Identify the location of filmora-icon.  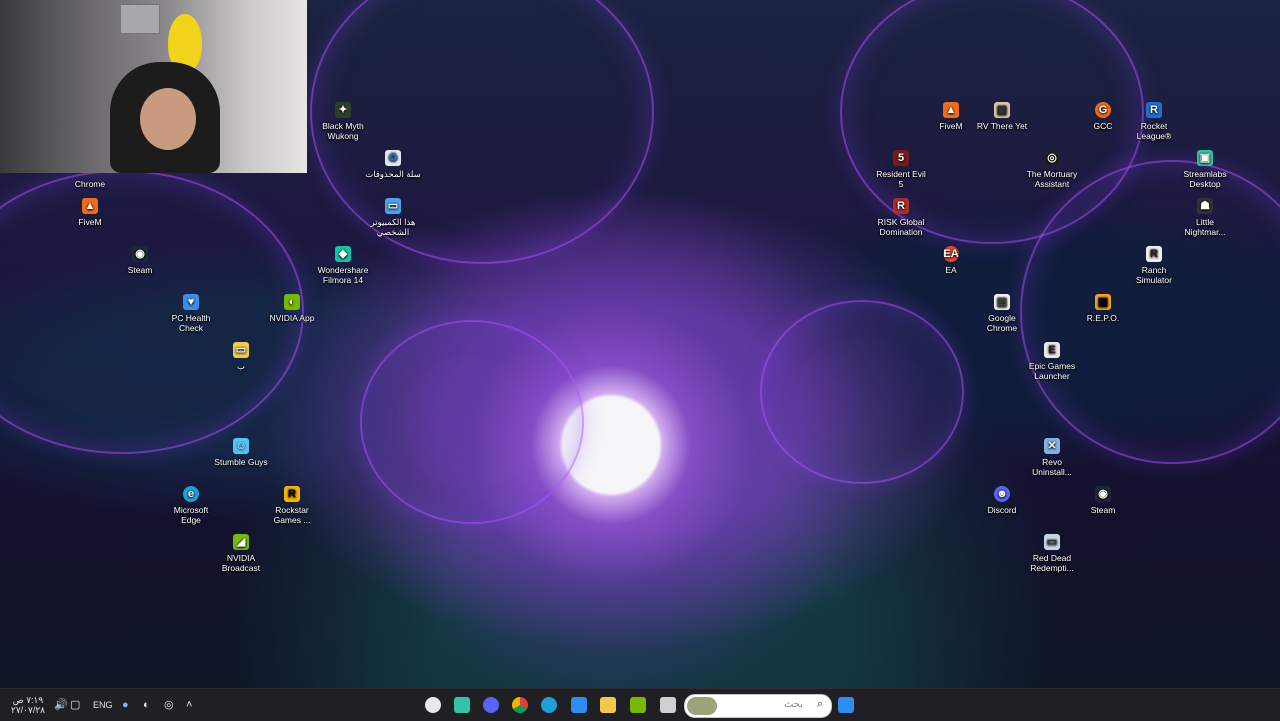
(579, 705).